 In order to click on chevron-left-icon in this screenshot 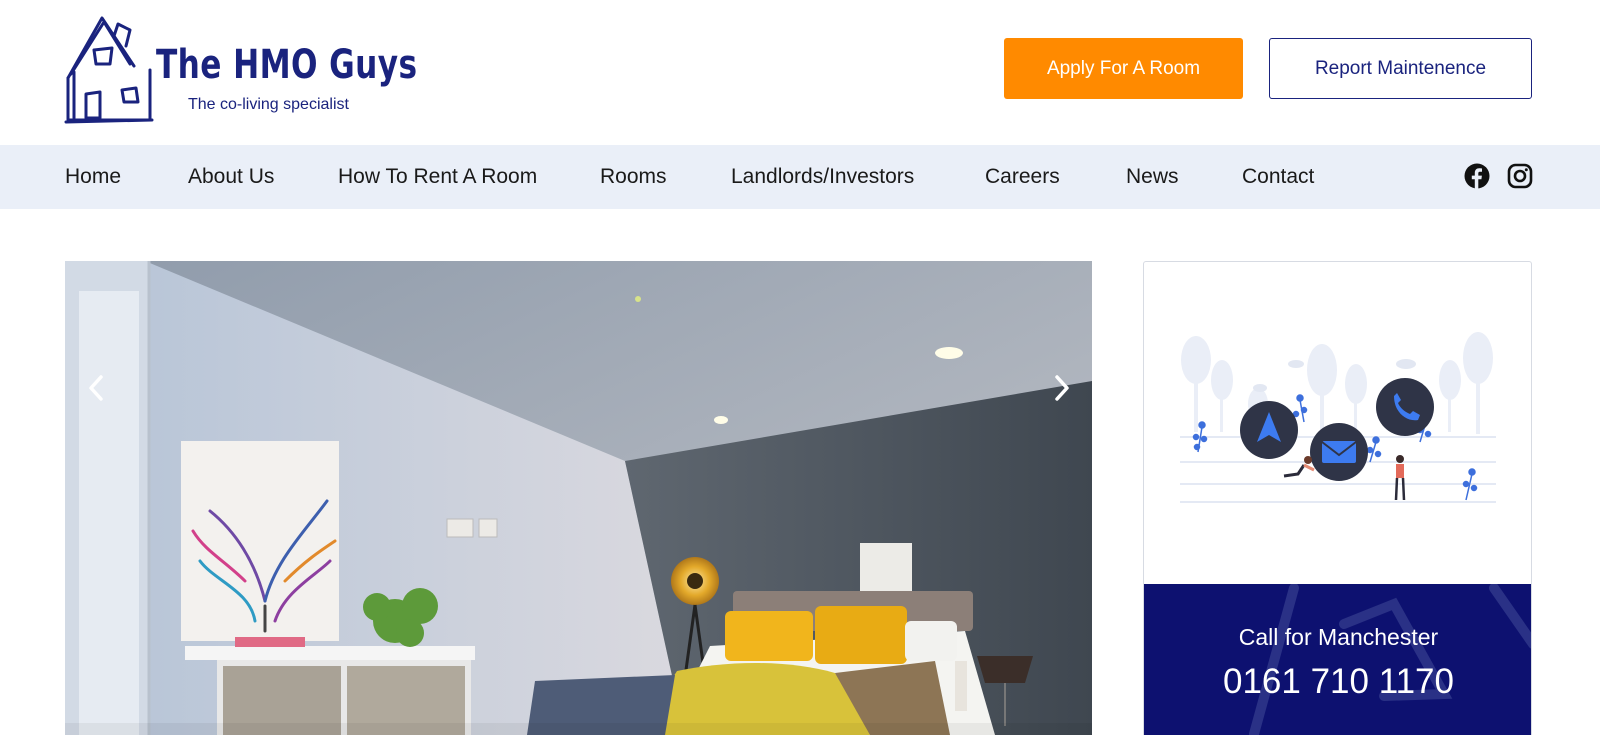, I will do `click(96, 388)`.